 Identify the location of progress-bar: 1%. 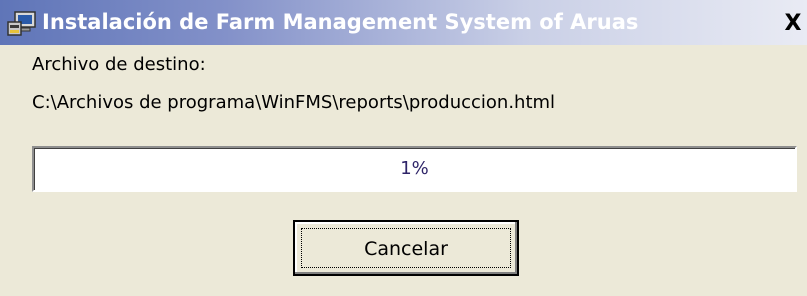
(414, 169).